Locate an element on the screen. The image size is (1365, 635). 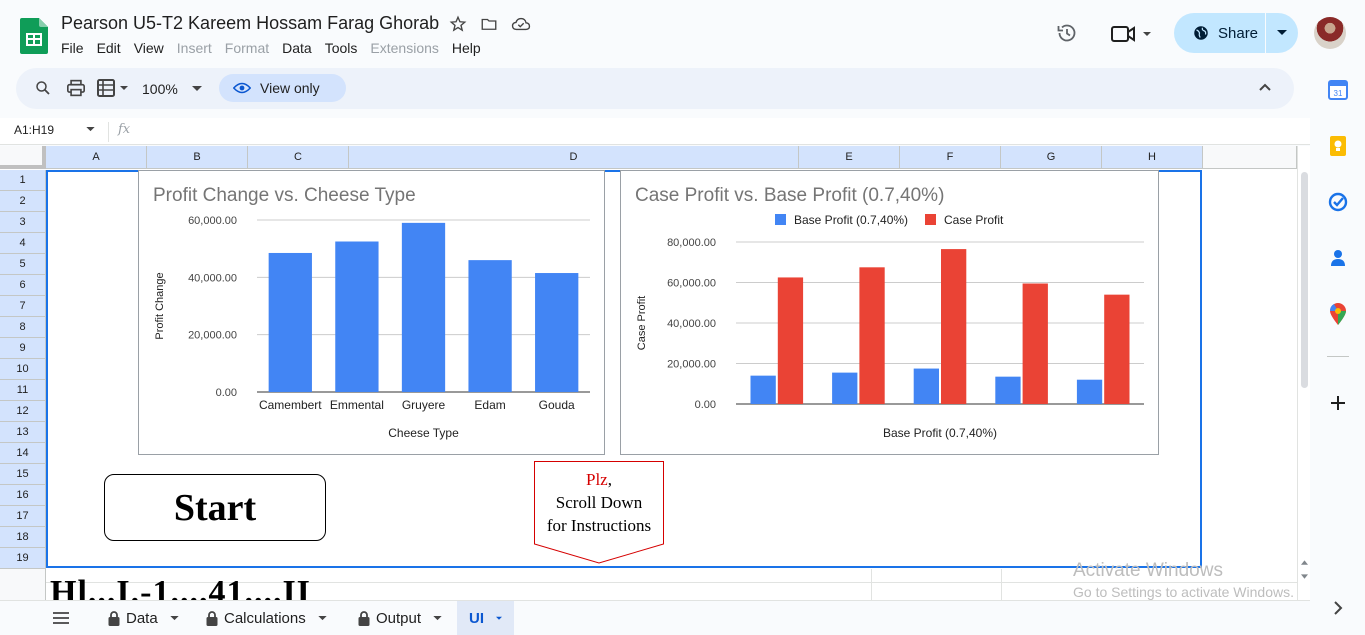
menu-format: Format is located at coordinates (247, 48).